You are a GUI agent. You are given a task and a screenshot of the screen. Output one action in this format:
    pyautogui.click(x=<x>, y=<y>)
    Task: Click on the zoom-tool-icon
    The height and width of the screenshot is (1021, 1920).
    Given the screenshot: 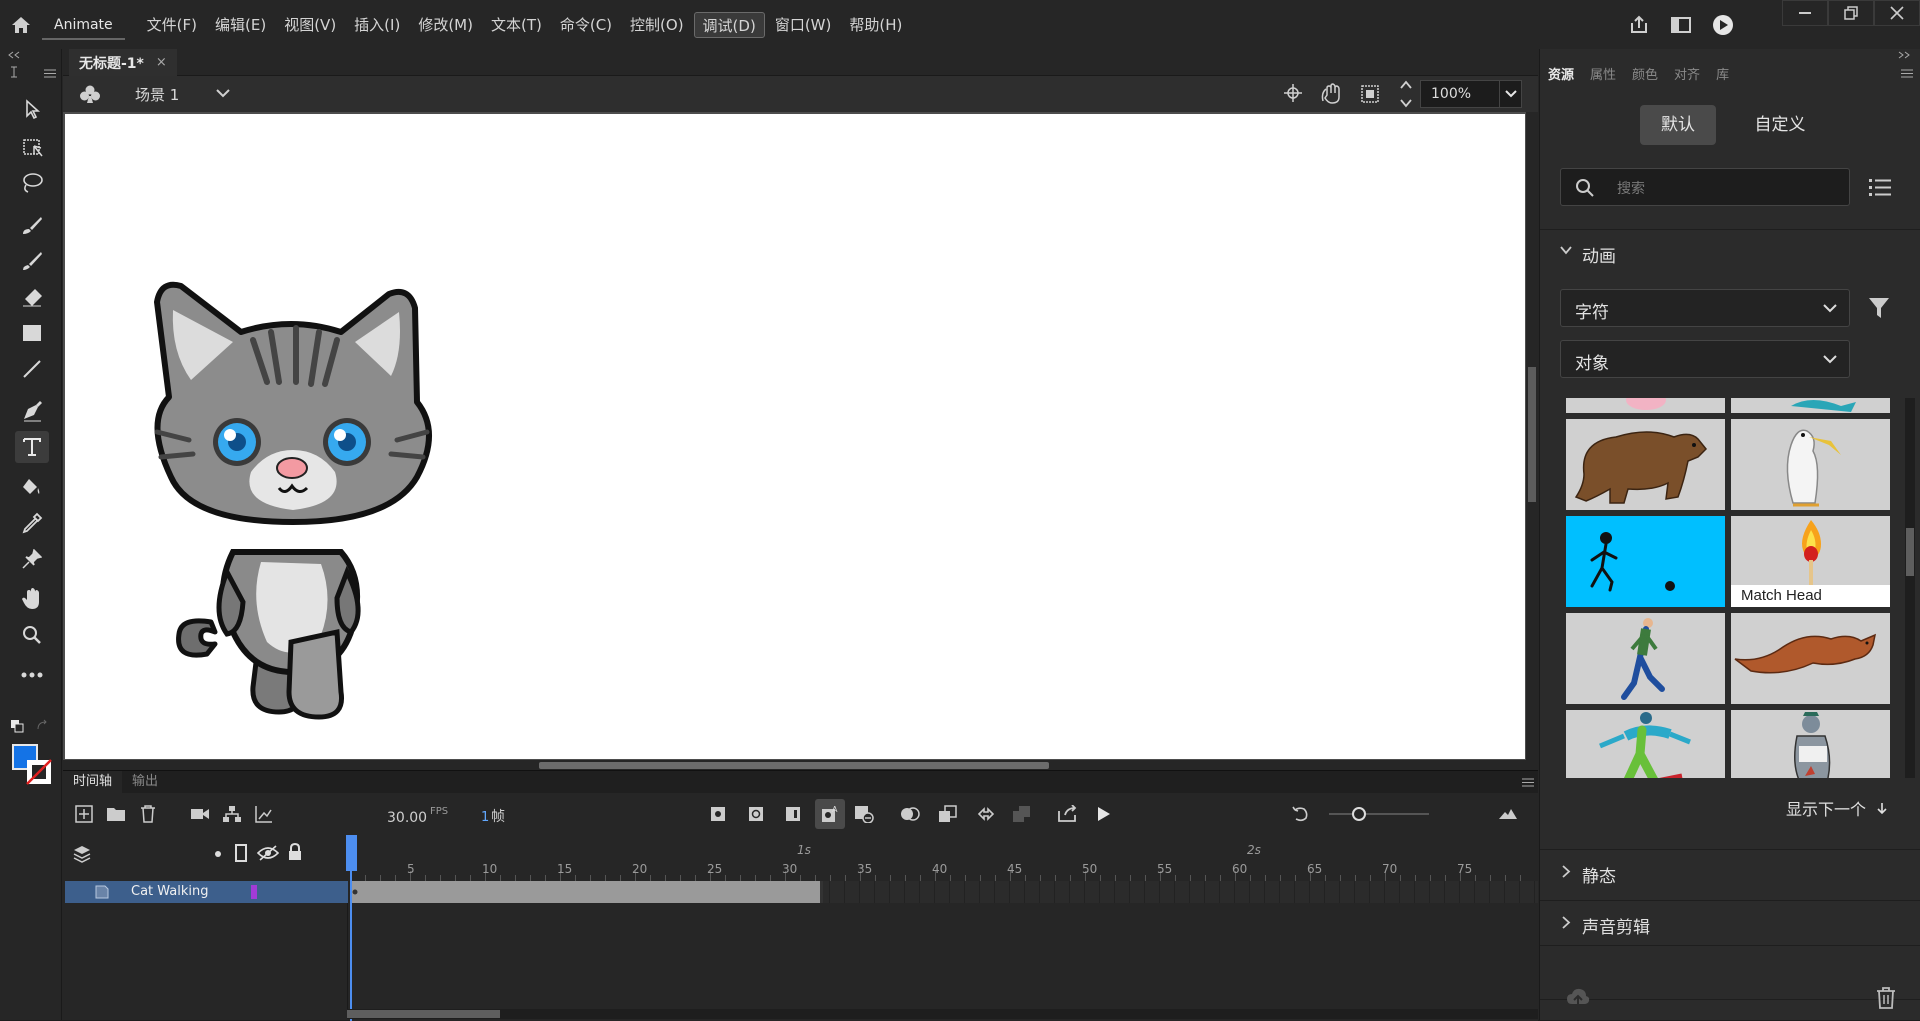 What is the action you would take?
    pyautogui.click(x=32, y=635)
    